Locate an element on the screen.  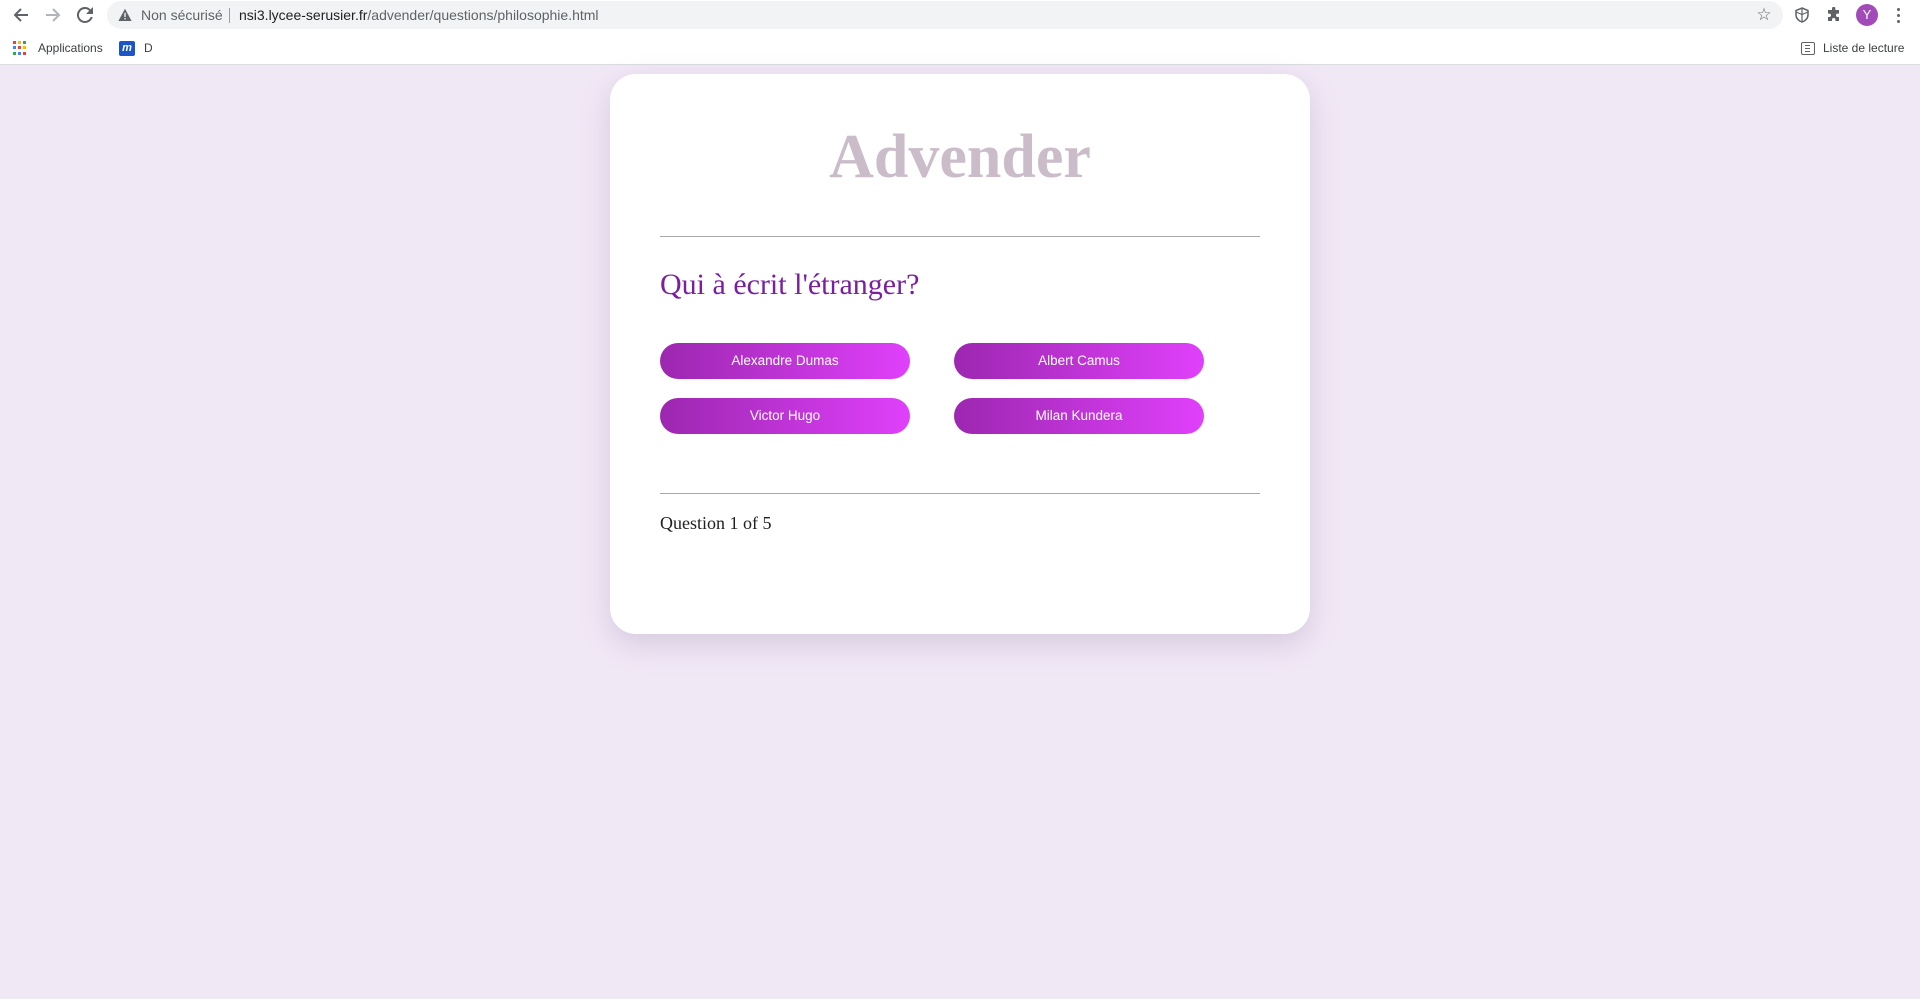
bookmarks-bar: Applications m D Liste de lecture is located at coordinates (960, 48).